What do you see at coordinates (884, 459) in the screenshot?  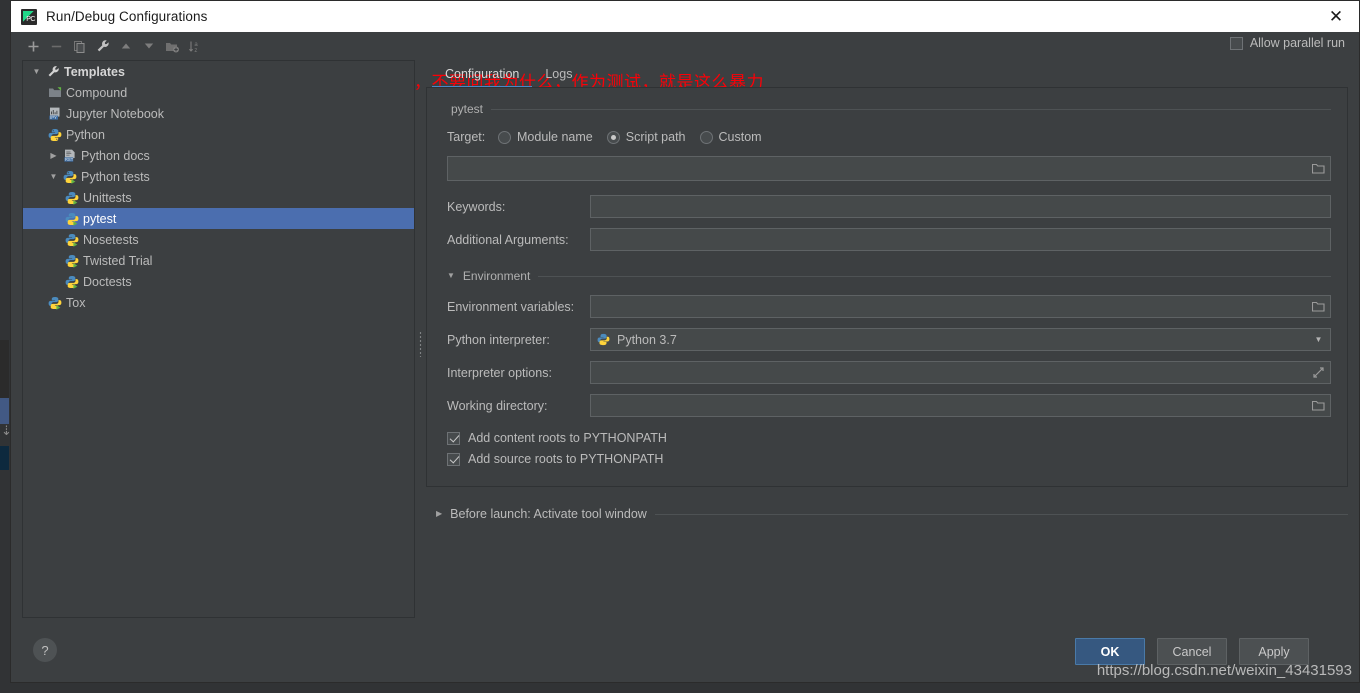 I see `add-source-roots-checkbox: Add source roots to PYTHONPATH` at bounding box center [884, 459].